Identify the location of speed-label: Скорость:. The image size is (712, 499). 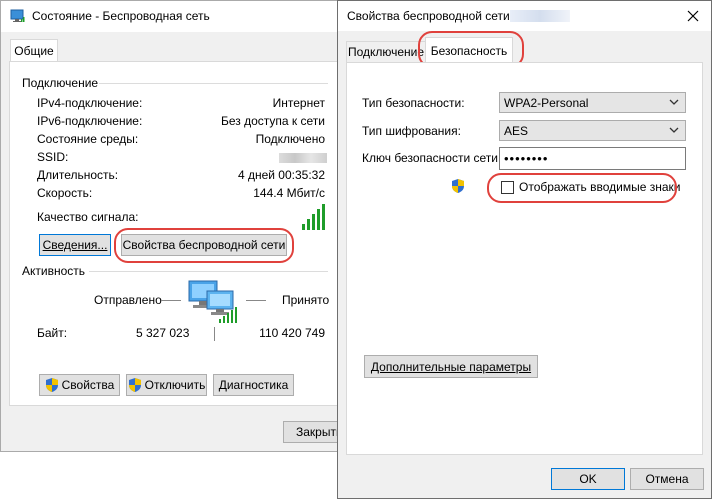
(65, 193).